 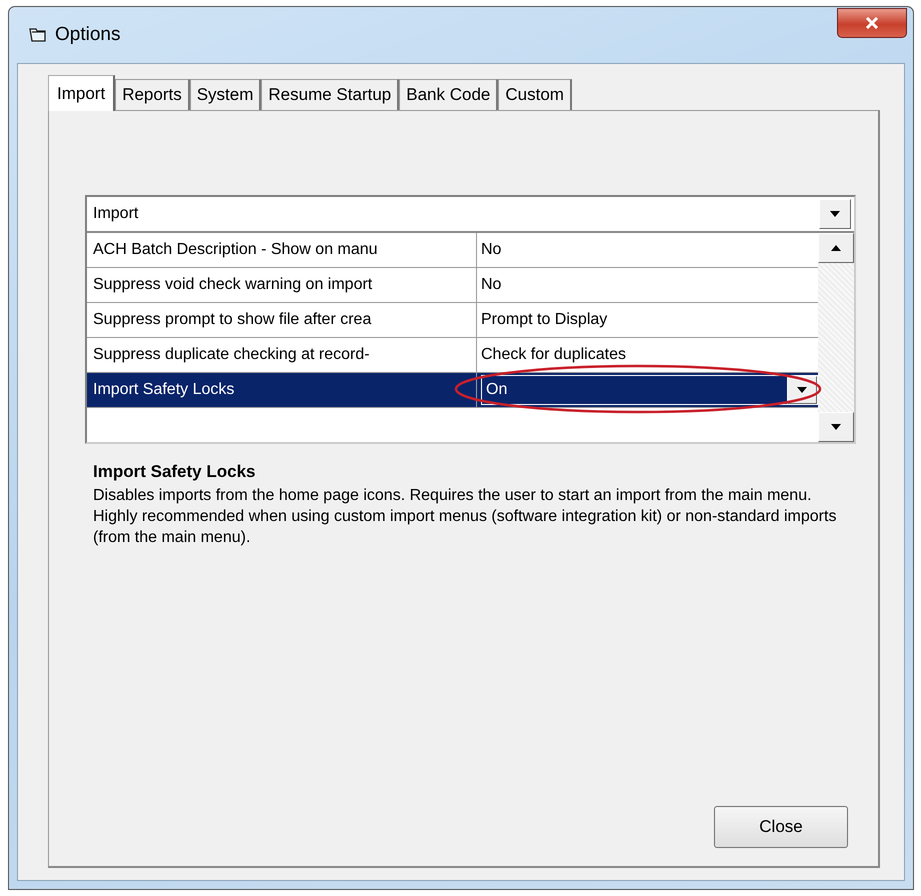 What do you see at coordinates (535, 94) in the screenshot?
I see `tab: Custom` at bounding box center [535, 94].